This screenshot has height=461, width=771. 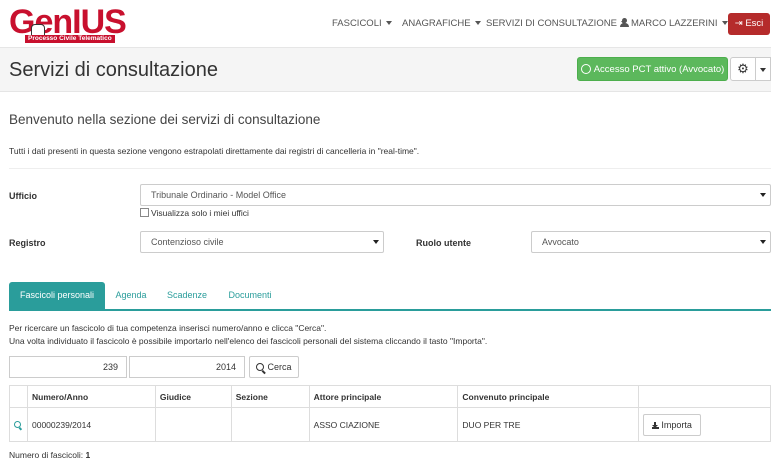 What do you see at coordinates (357, 23) in the screenshot?
I see `nav-fascicoli-label: FASCICOLI` at bounding box center [357, 23].